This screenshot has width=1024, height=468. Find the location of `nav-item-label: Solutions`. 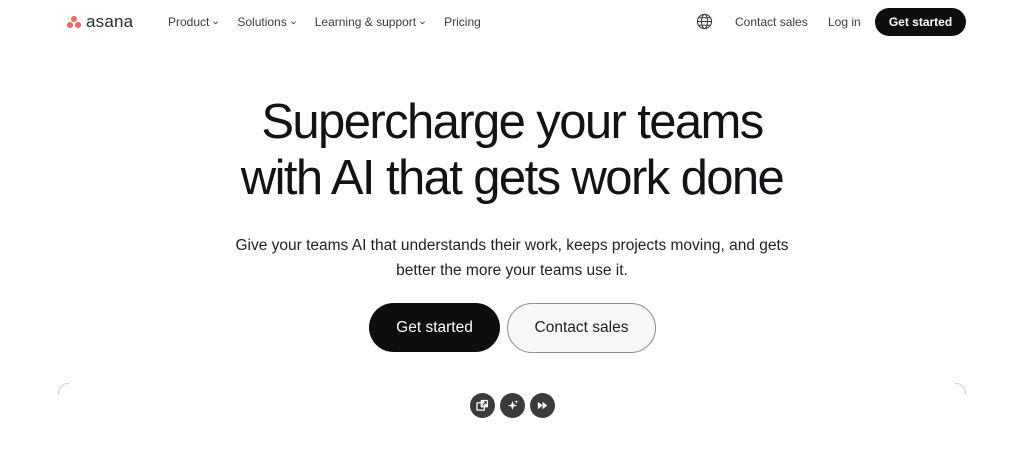

nav-item-label: Solutions is located at coordinates (262, 22).